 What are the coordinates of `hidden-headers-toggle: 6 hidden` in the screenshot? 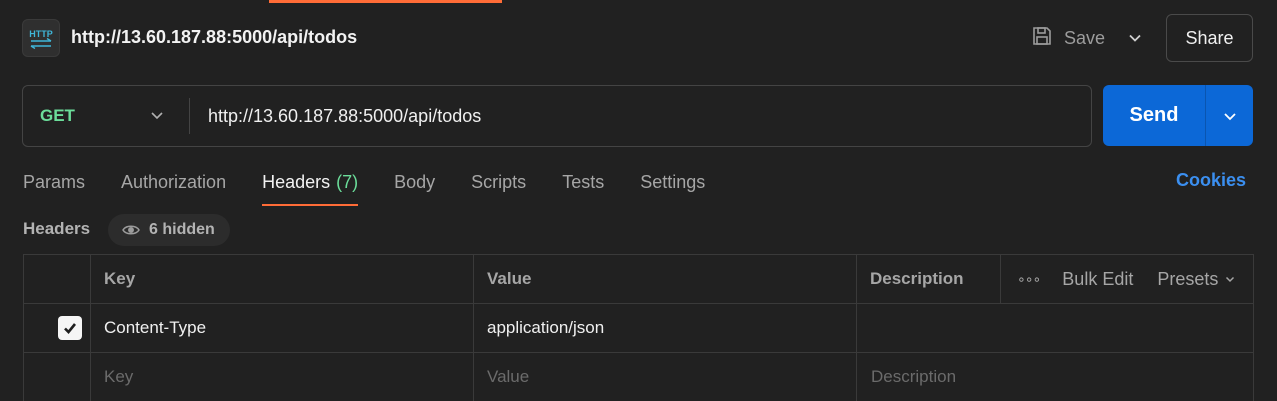 It's located at (169, 230).